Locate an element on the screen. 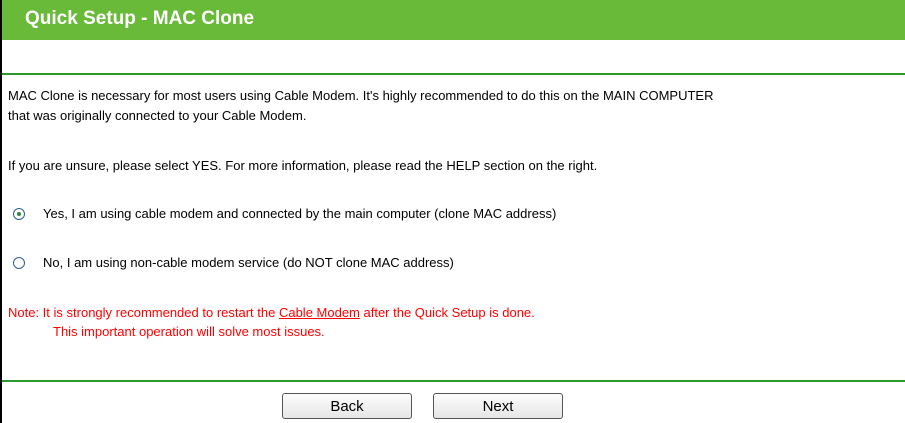 The height and width of the screenshot is (423, 905). divider-bottom is located at coordinates (453, 381).